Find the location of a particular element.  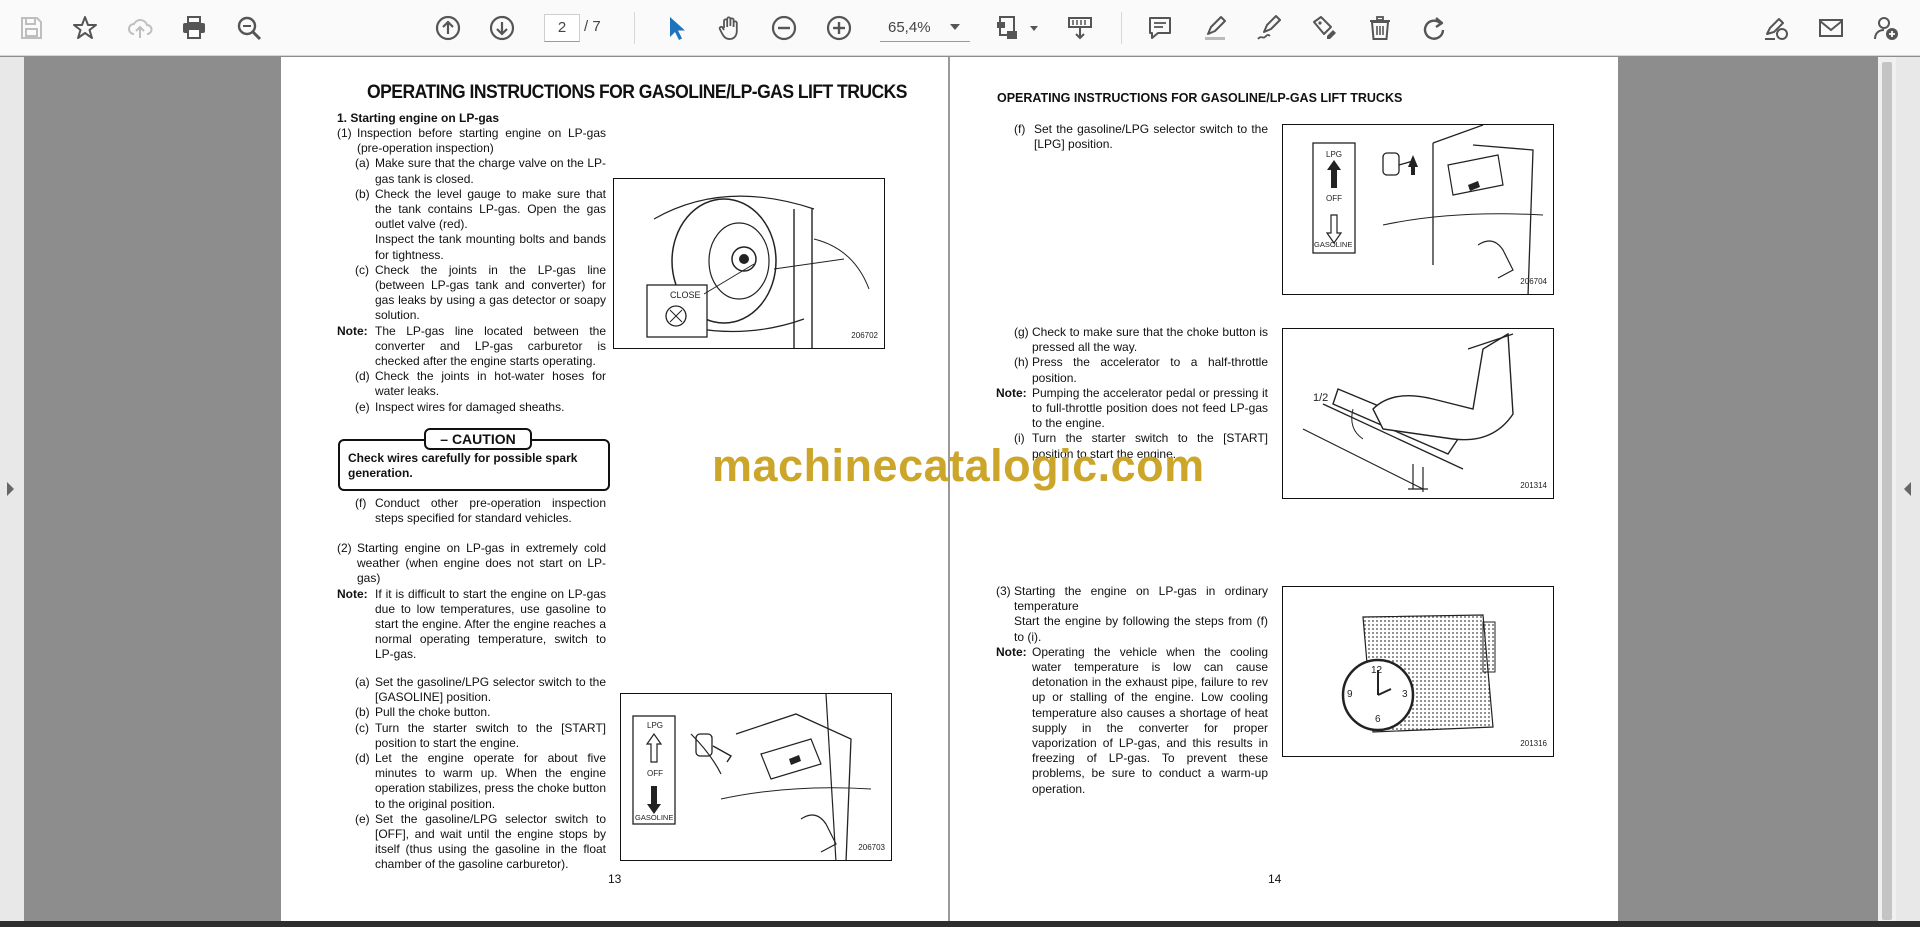

list-label: (d) is located at coordinates (362, 376).